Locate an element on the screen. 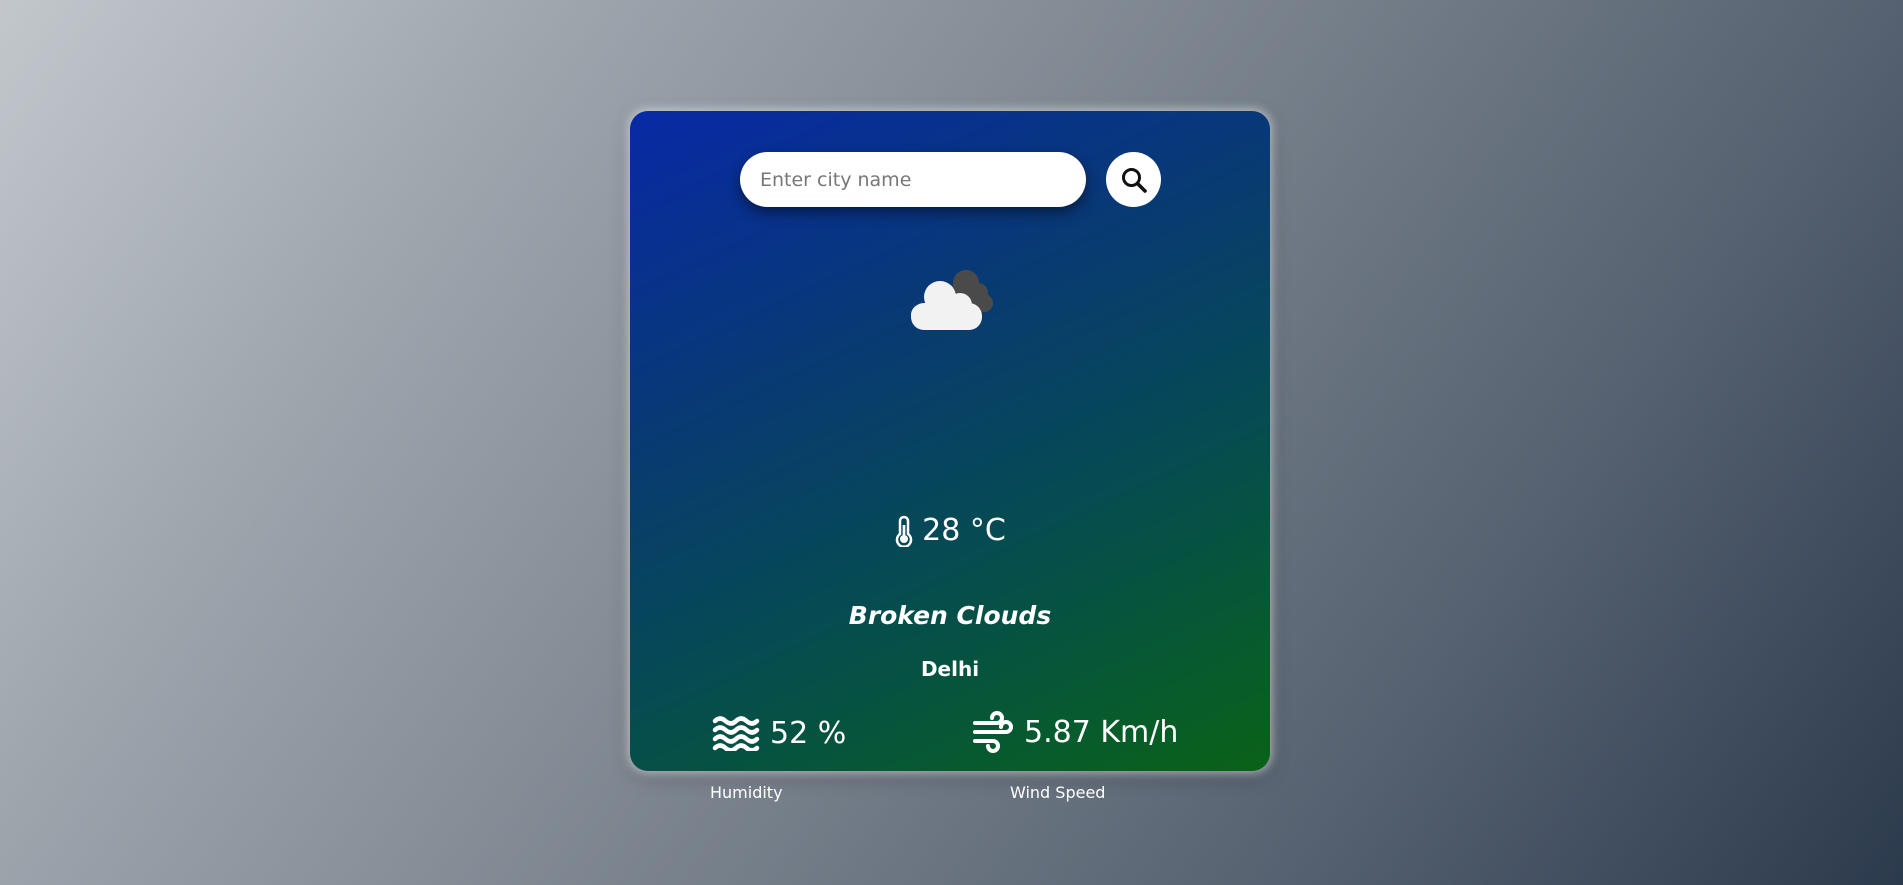  temperature-row: 28 °C is located at coordinates (950, 530).